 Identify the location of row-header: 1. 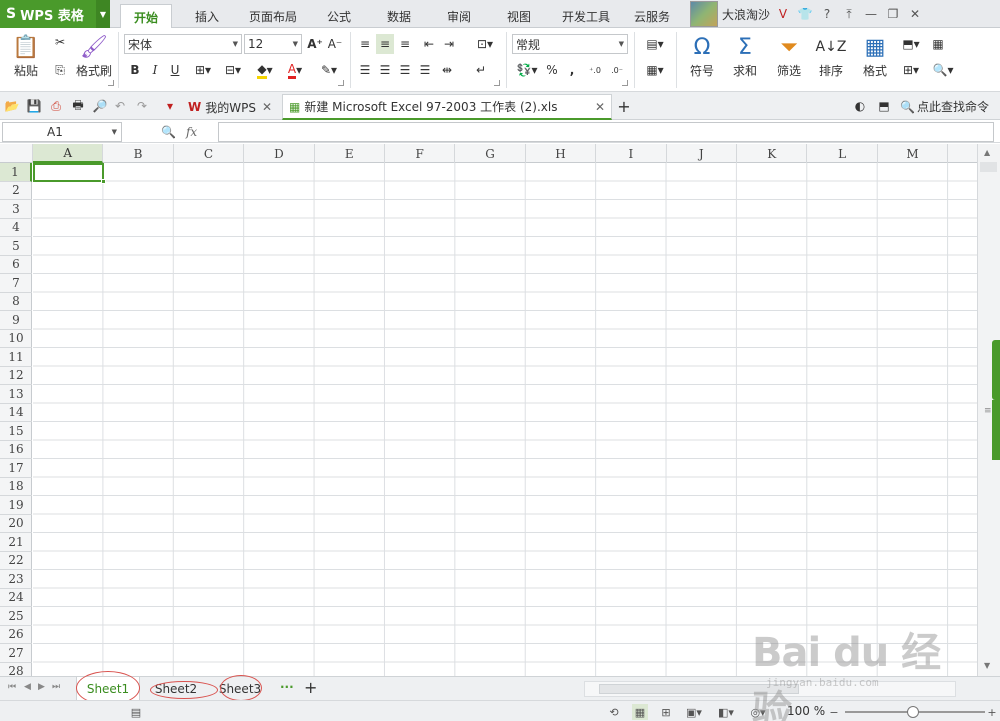
(16, 172).